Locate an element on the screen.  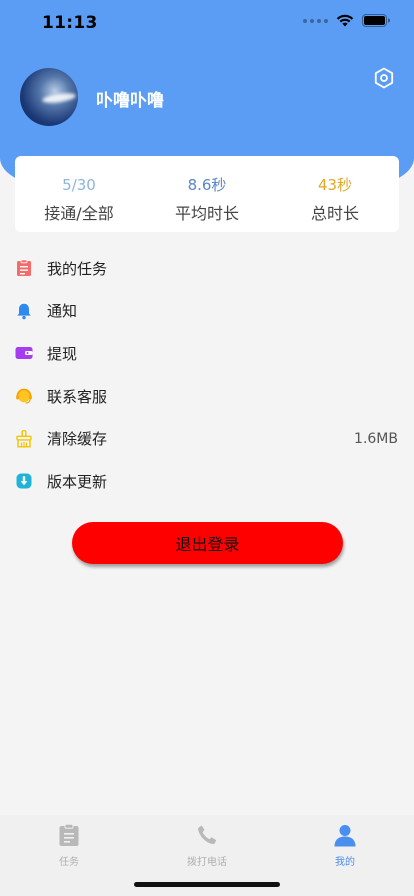
tab-label: 任务 is located at coordinates (69, 862).